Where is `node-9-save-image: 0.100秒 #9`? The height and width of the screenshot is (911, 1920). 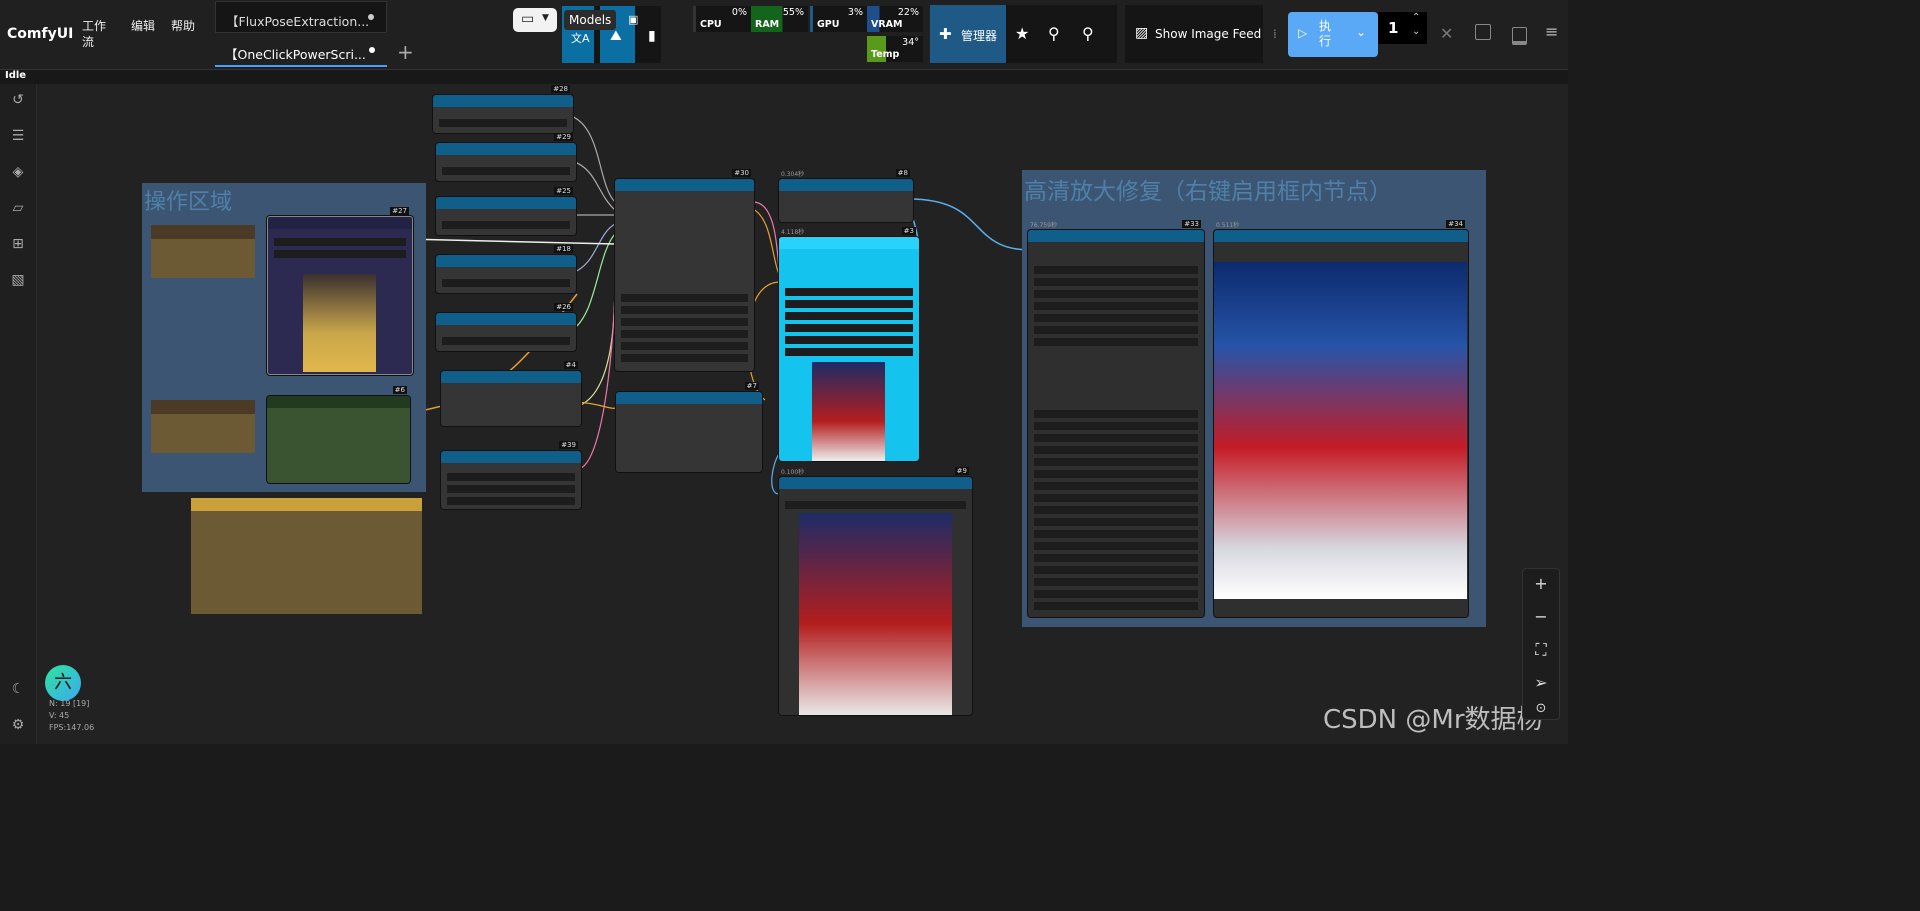
node-9-save-image: 0.100秒 #9 is located at coordinates (875, 591).